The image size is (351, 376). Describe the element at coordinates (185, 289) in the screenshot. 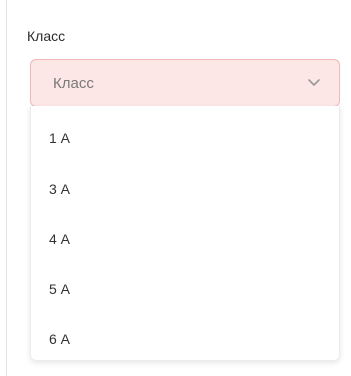

I see `dropdown-option-5a: 5 А` at that location.